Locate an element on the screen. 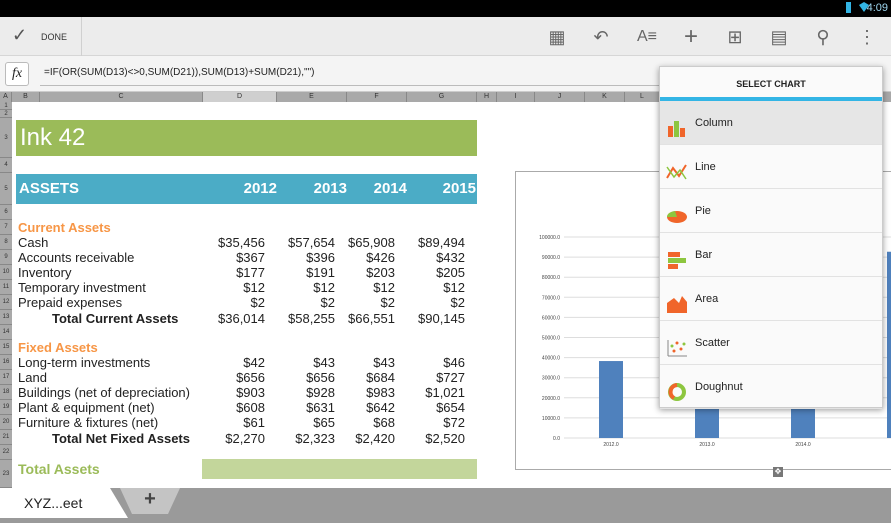 The width and height of the screenshot is (891, 523). table-row: Furniture & fixtures (net) $61 $65 $68 $72 is located at coordinates (247, 422).